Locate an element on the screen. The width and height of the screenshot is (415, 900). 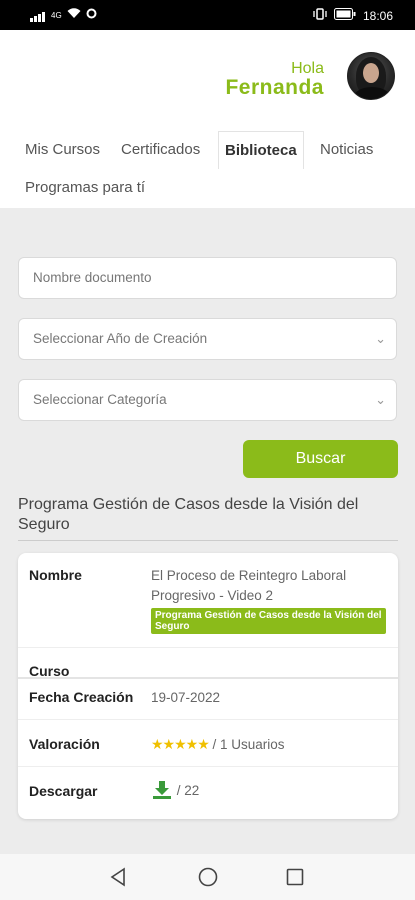
settings-icon is located at coordinates (91, 15).